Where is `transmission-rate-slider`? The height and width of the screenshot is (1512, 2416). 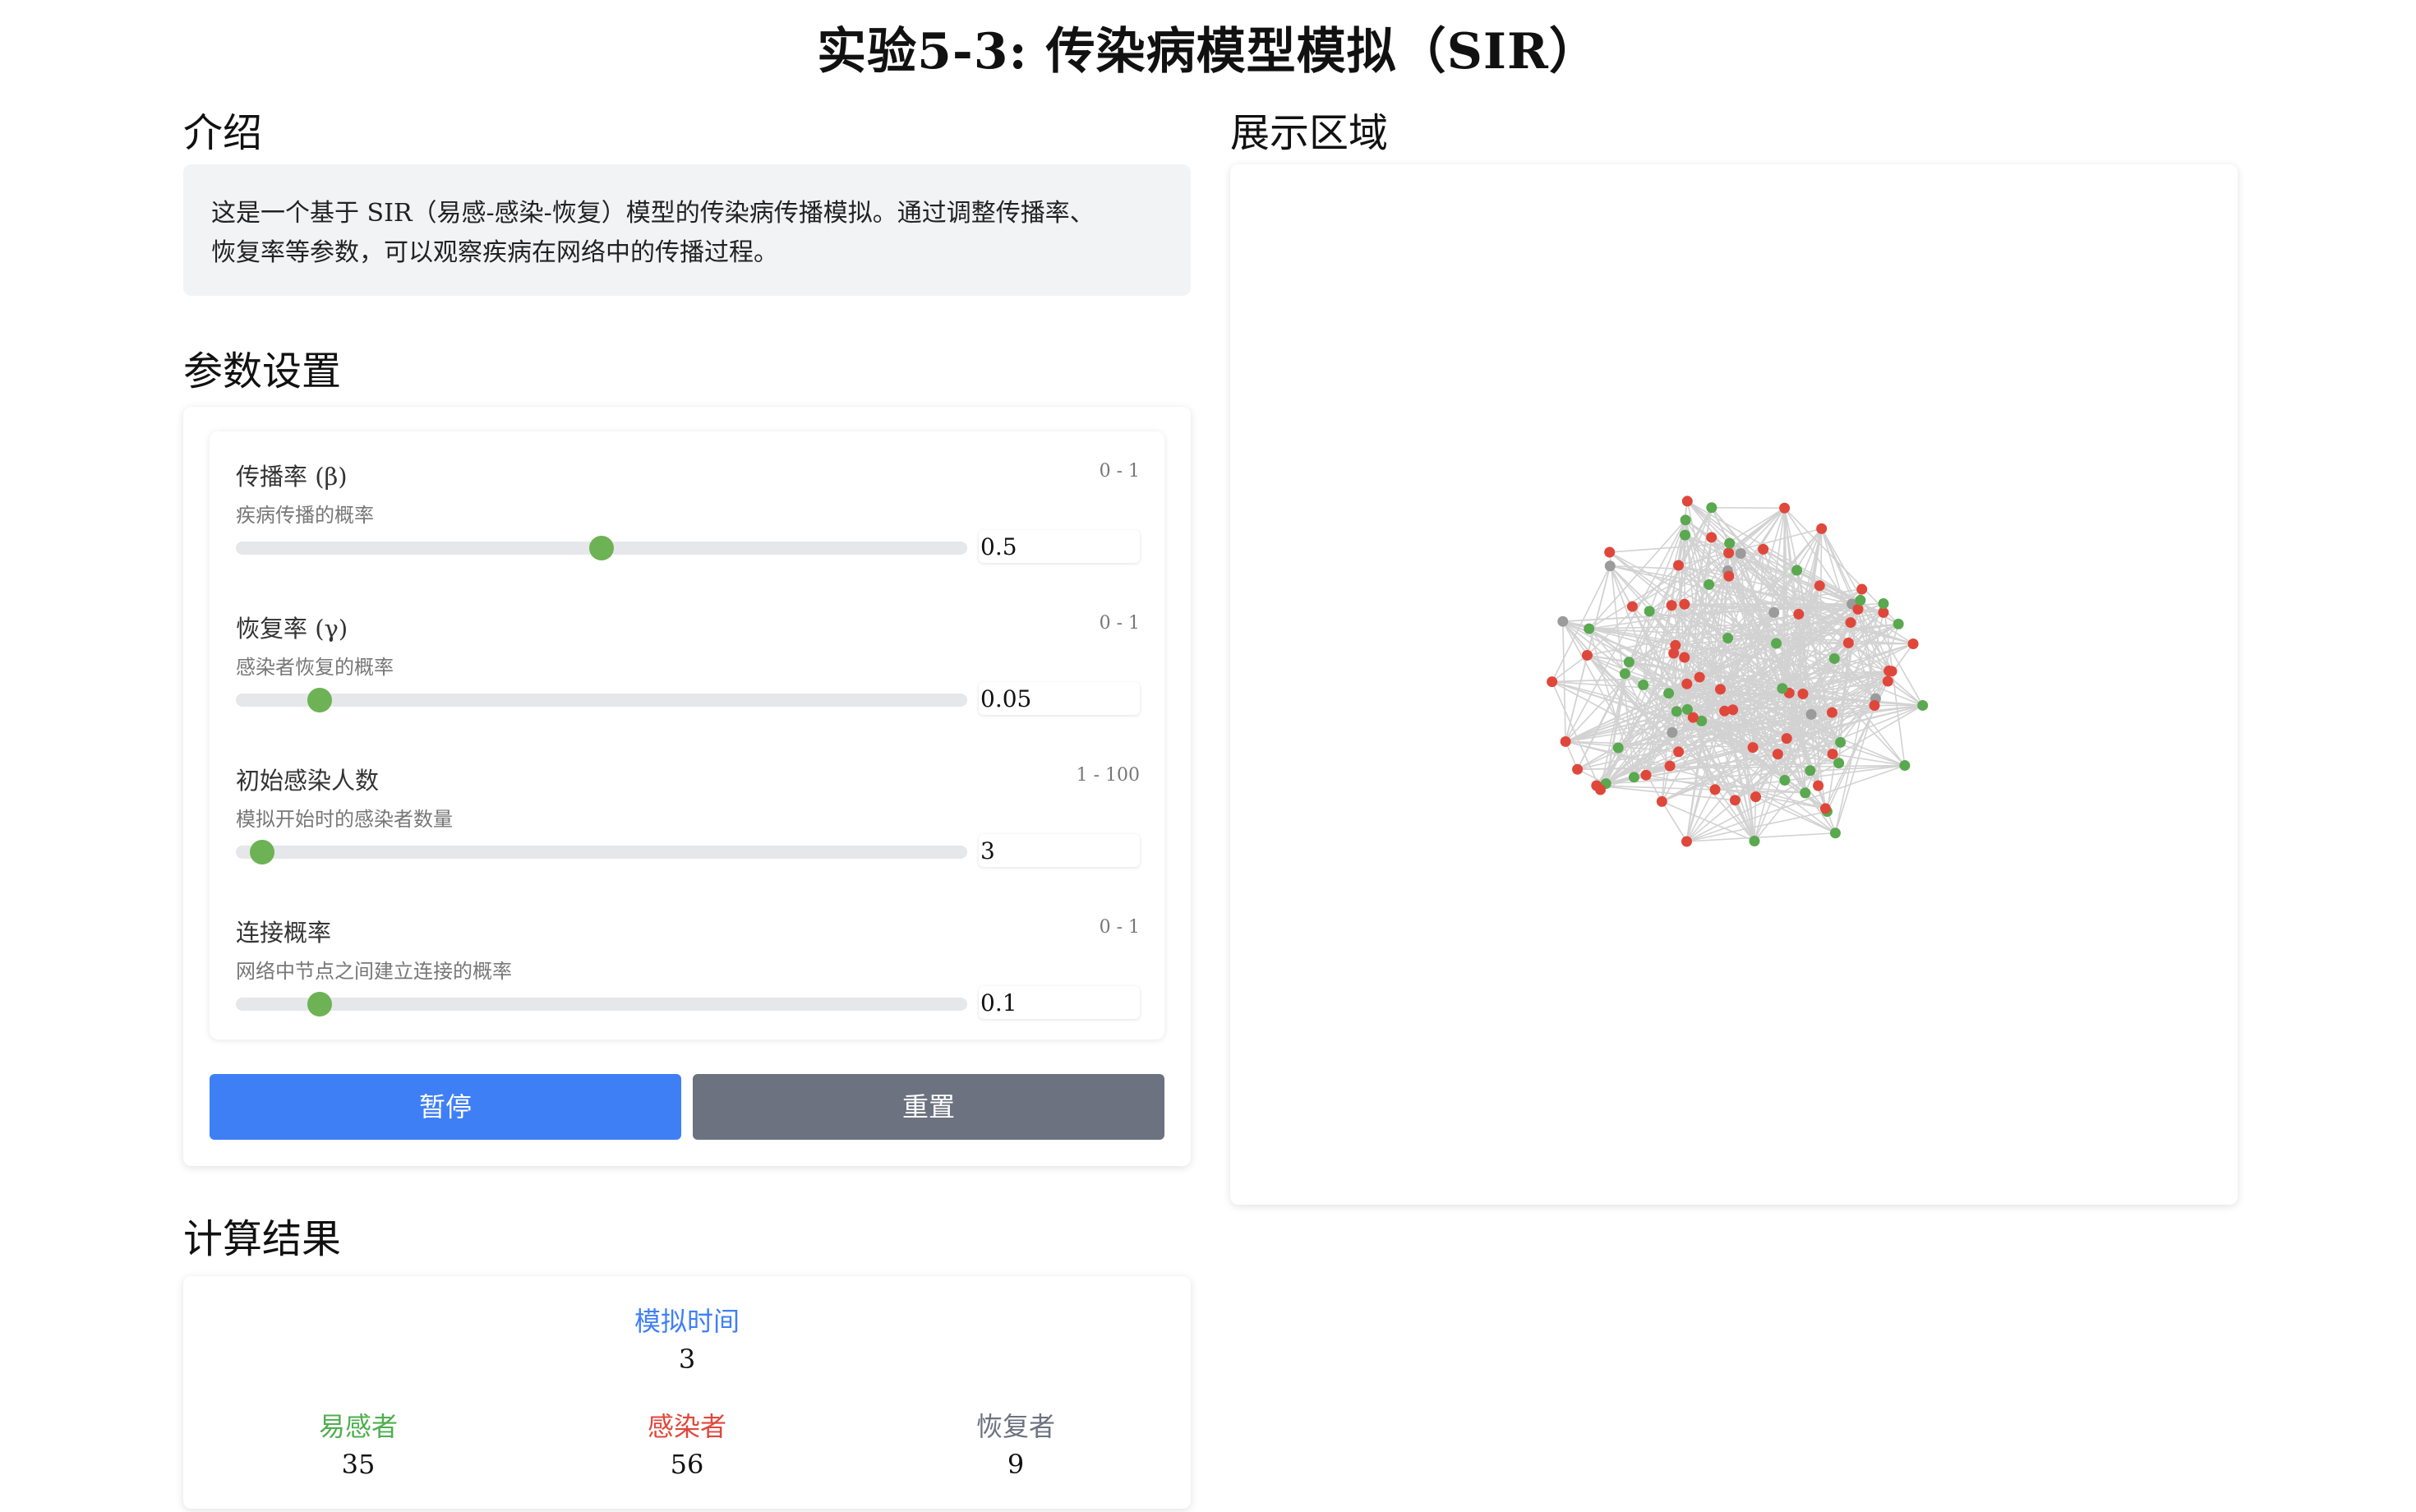 transmission-rate-slider is located at coordinates (601, 548).